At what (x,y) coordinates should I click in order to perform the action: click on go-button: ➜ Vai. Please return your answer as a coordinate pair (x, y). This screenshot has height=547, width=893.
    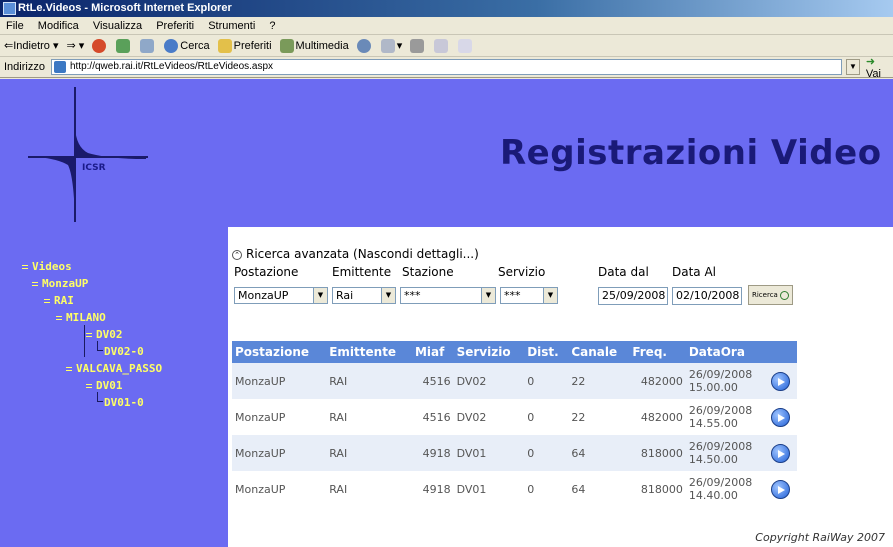
    Looking at the image, I should click on (879, 67).